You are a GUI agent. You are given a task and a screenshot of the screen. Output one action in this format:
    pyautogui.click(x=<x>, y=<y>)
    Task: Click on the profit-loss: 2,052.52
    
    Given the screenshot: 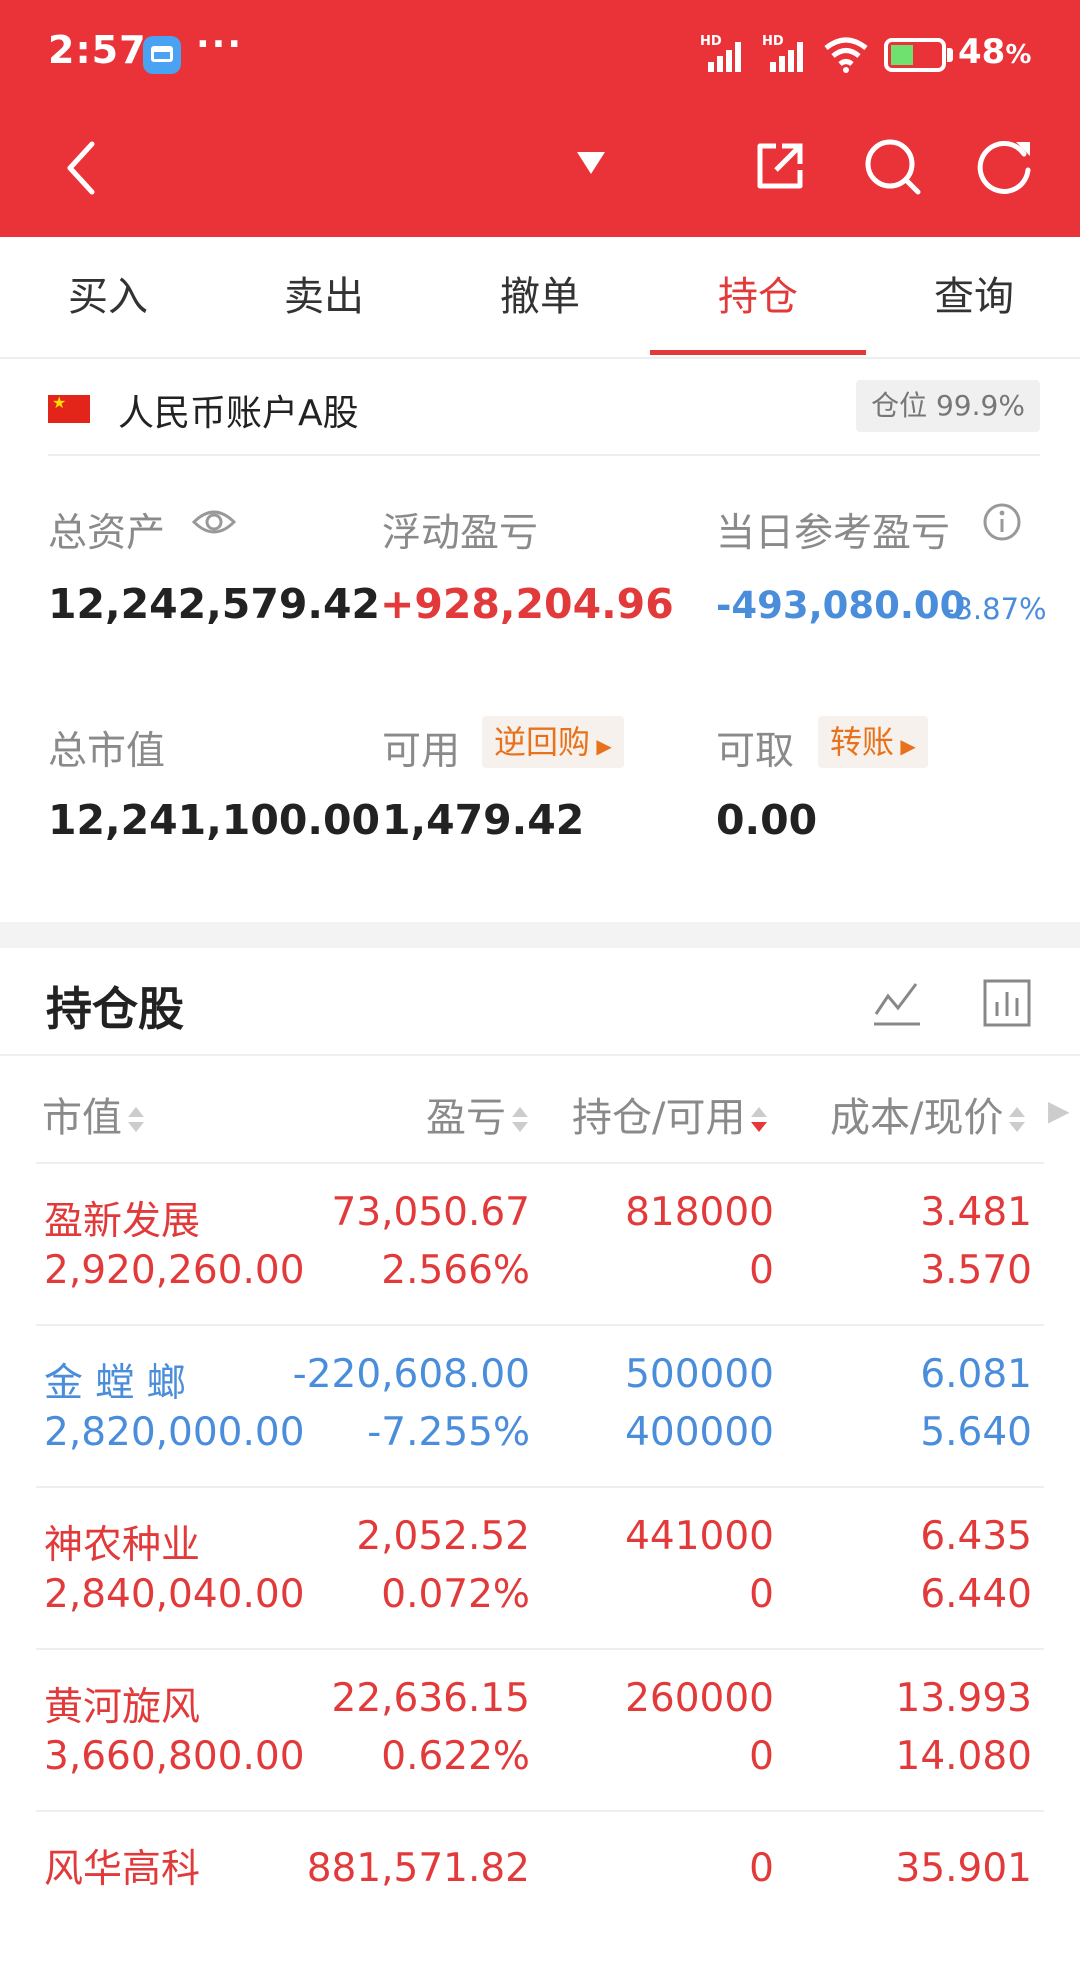 What is the action you would take?
    pyautogui.click(x=443, y=1536)
    